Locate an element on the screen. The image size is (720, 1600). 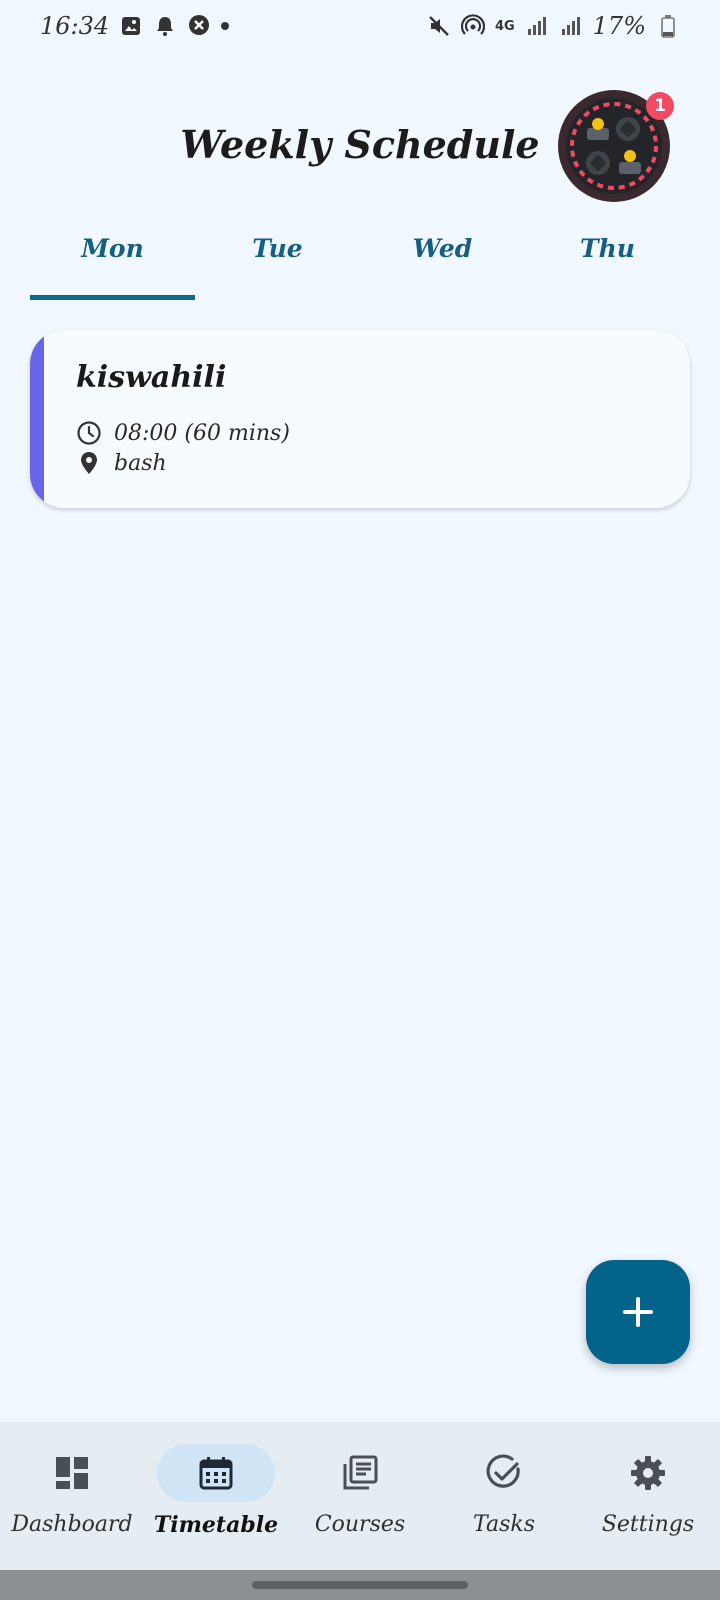
header: Weekly Schedule 1 is located at coordinates (360, 145).